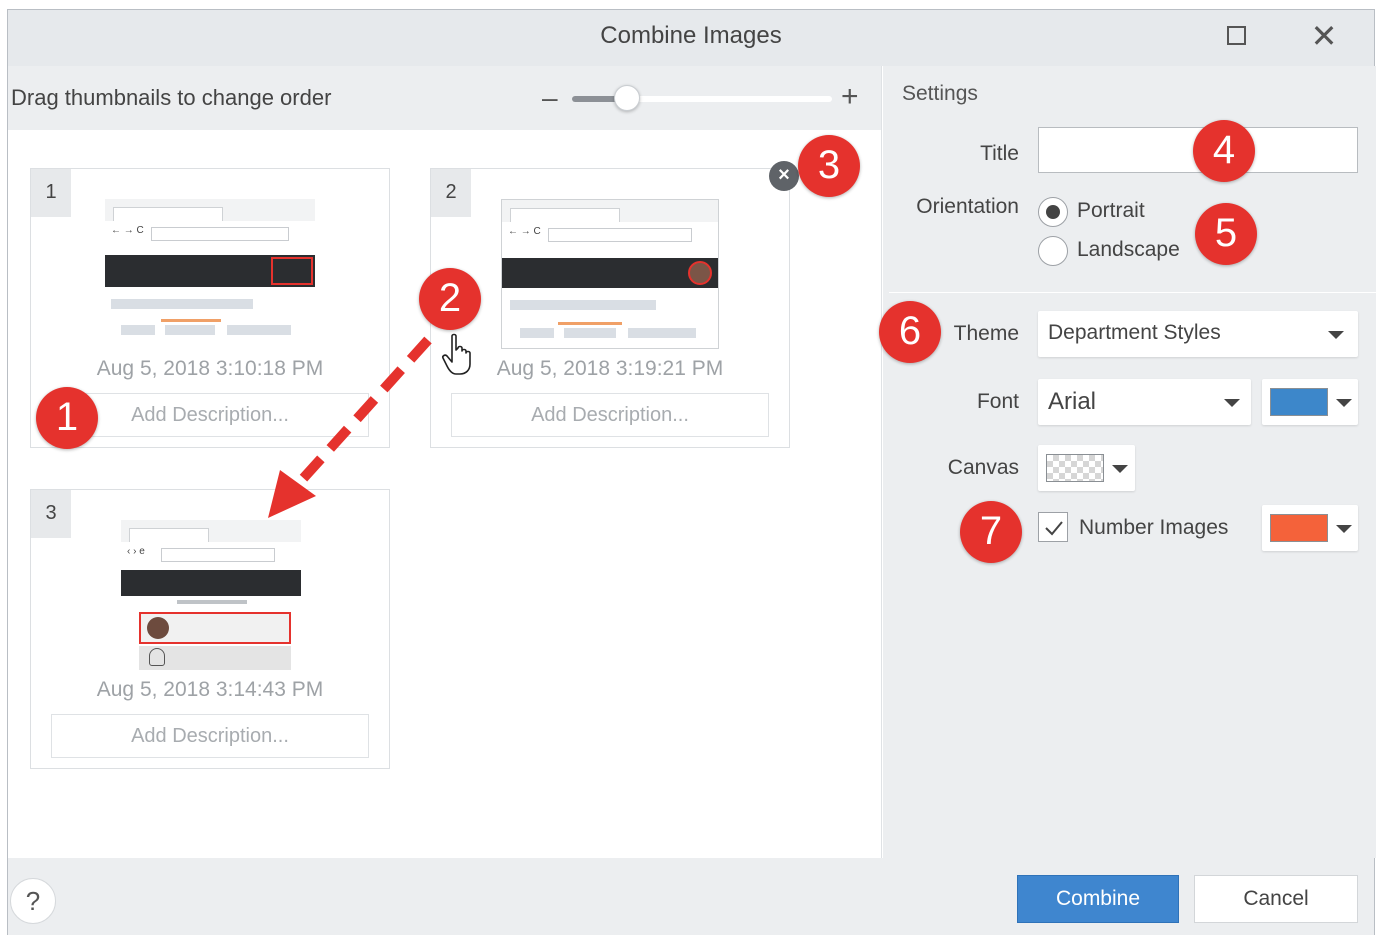  I want to click on combine-button: Combine, so click(1098, 899).